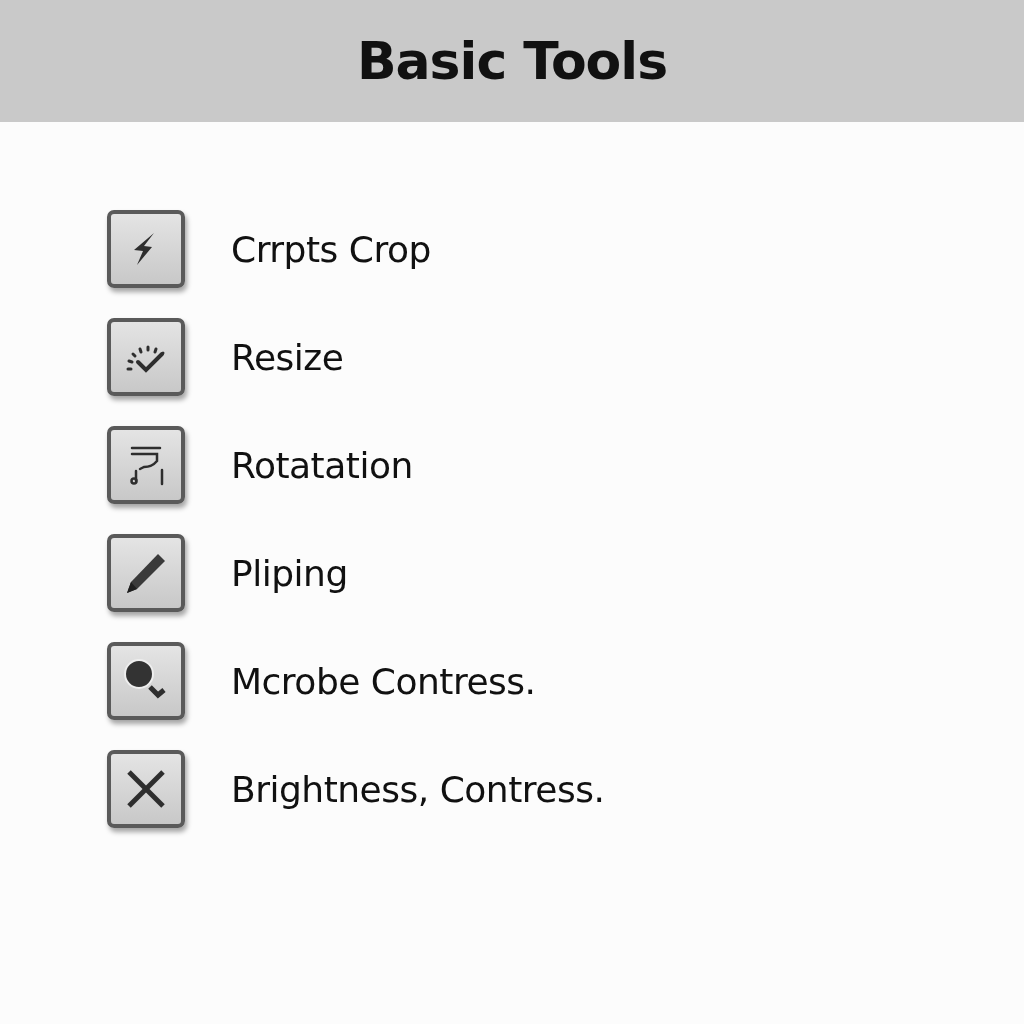 Image resolution: width=1024 pixels, height=1024 pixels. What do you see at coordinates (322, 465) in the screenshot?
I see `tool-label: Rotatation` at bounding box center [322, 465].